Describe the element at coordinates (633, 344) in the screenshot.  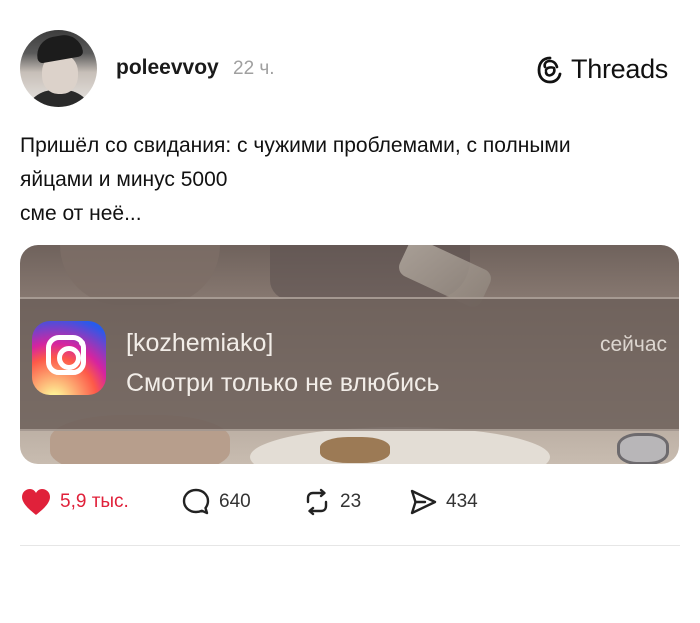
I see `notification-time: сейчас` at that location.